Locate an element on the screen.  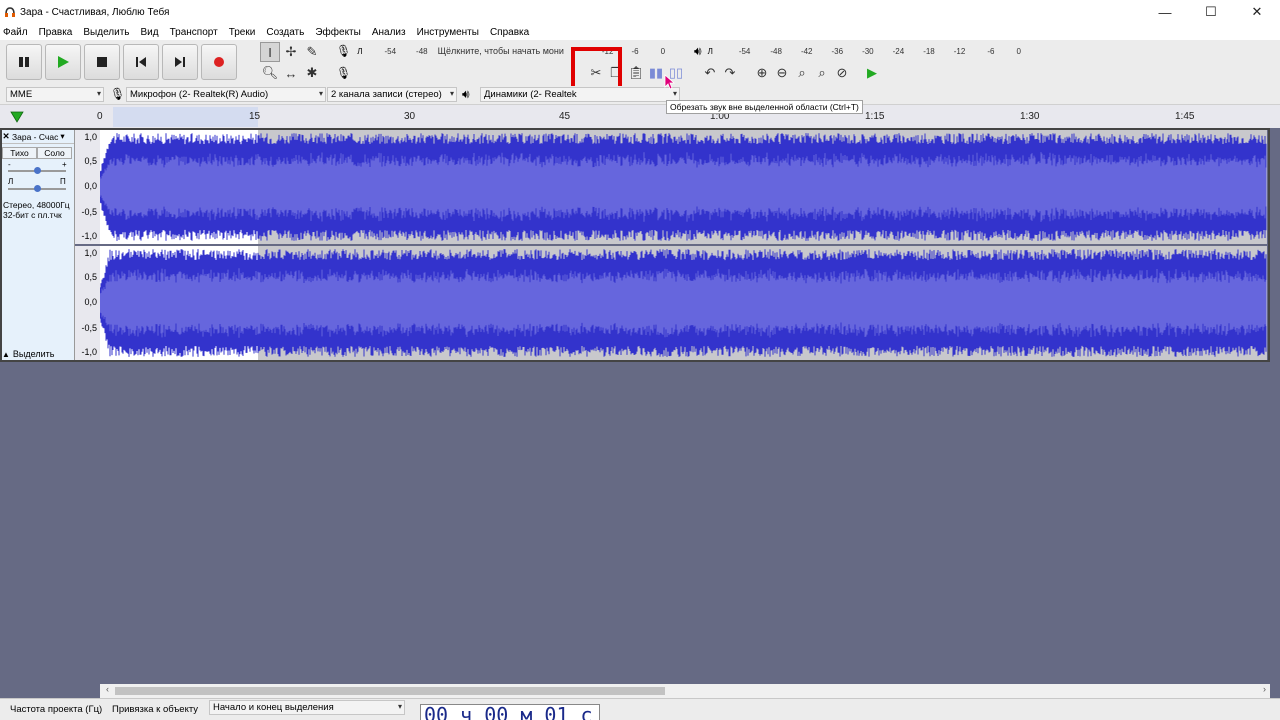
ruler-label: 0 is located at coordinates (100, 116).